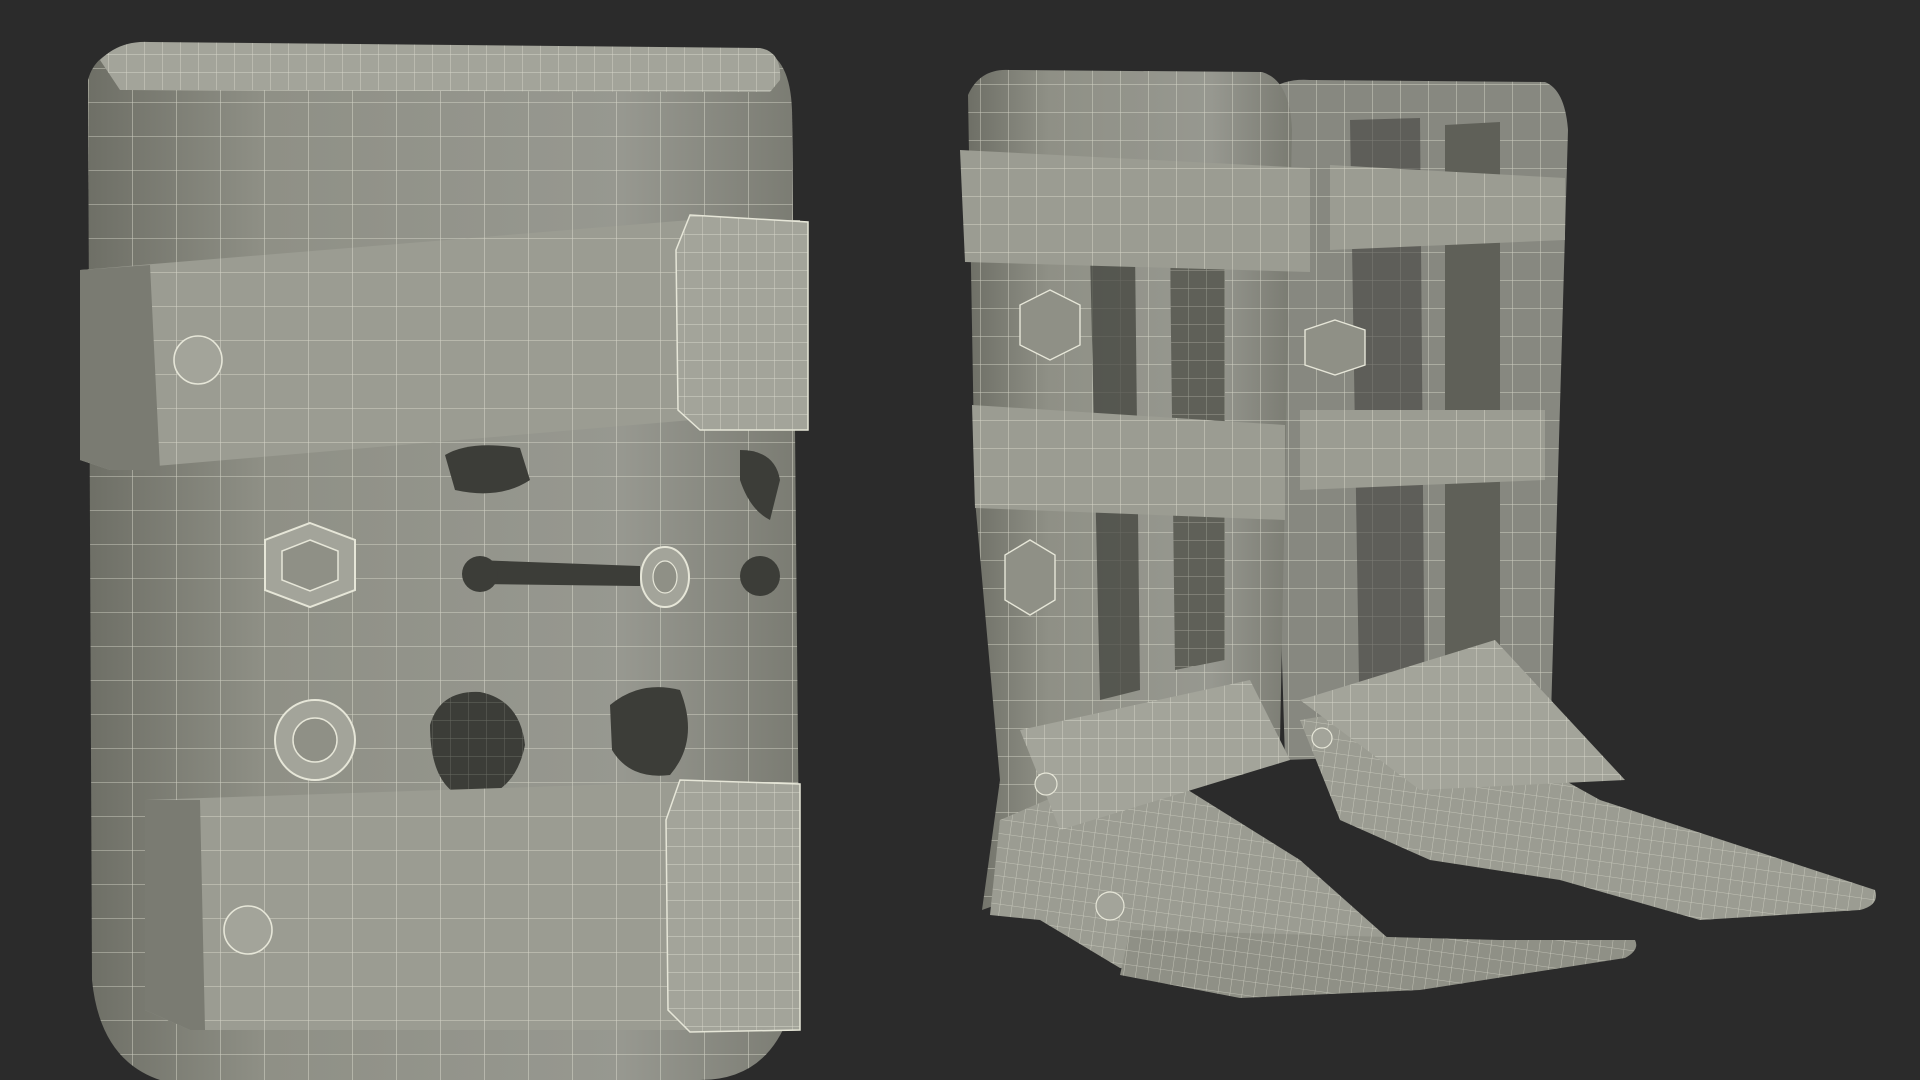  I want to click on left-hex-ornament-upper-icon, so click(1050, 325).